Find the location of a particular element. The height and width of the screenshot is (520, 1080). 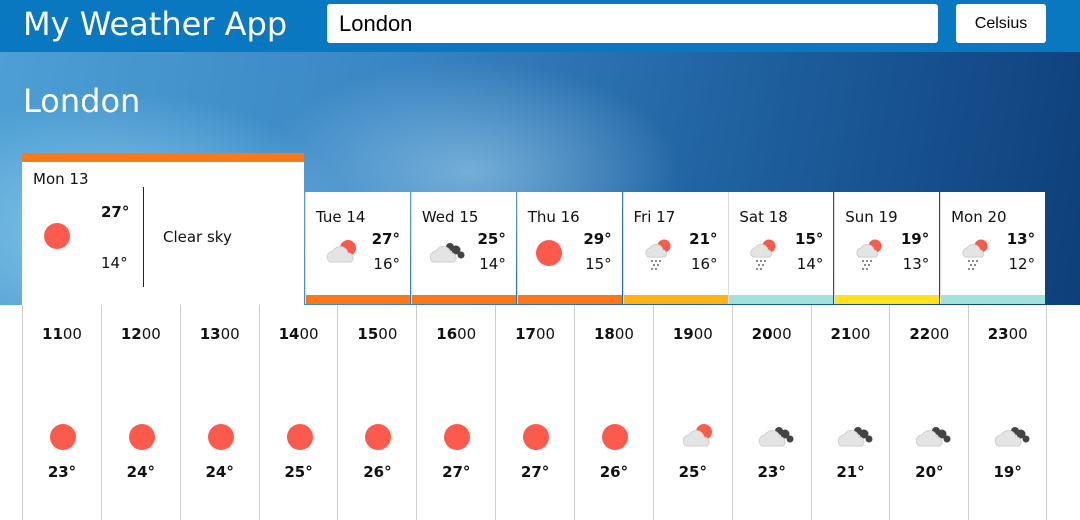

day-card: Fri 17 21° 16° is located at coordinates (675, 248).